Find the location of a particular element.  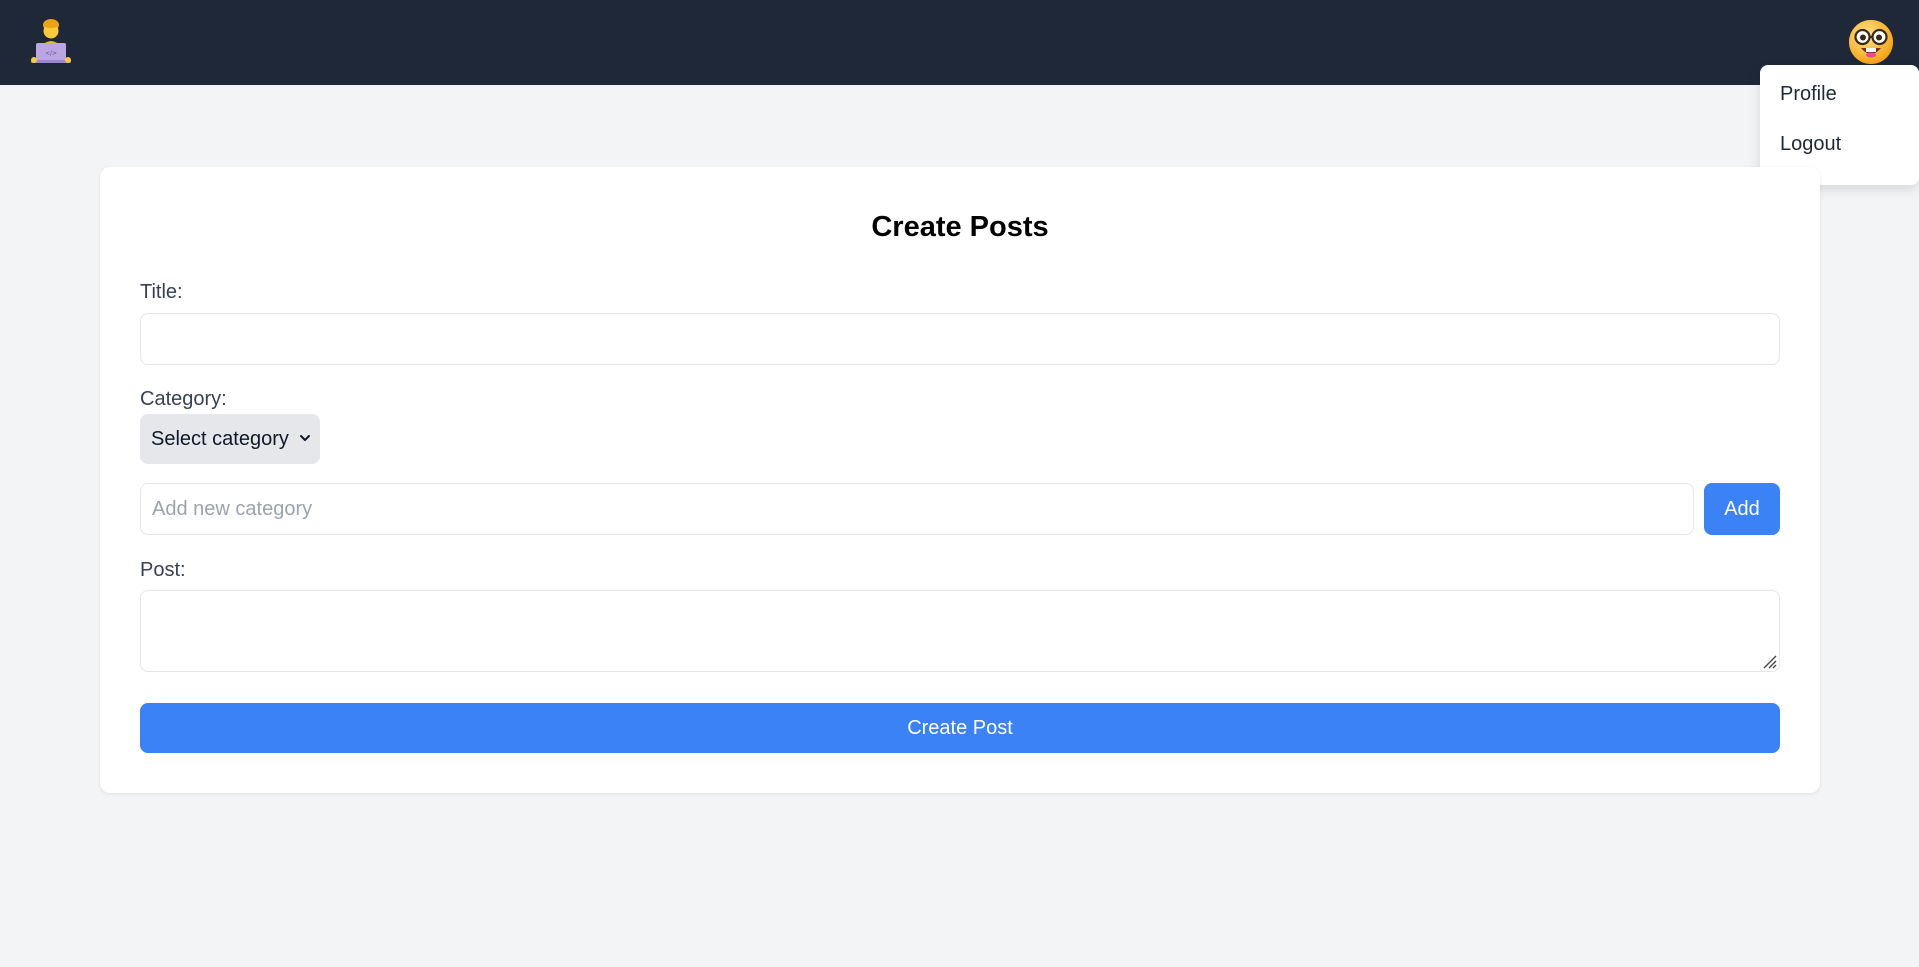

title-input is located at coordinates (960, 339).